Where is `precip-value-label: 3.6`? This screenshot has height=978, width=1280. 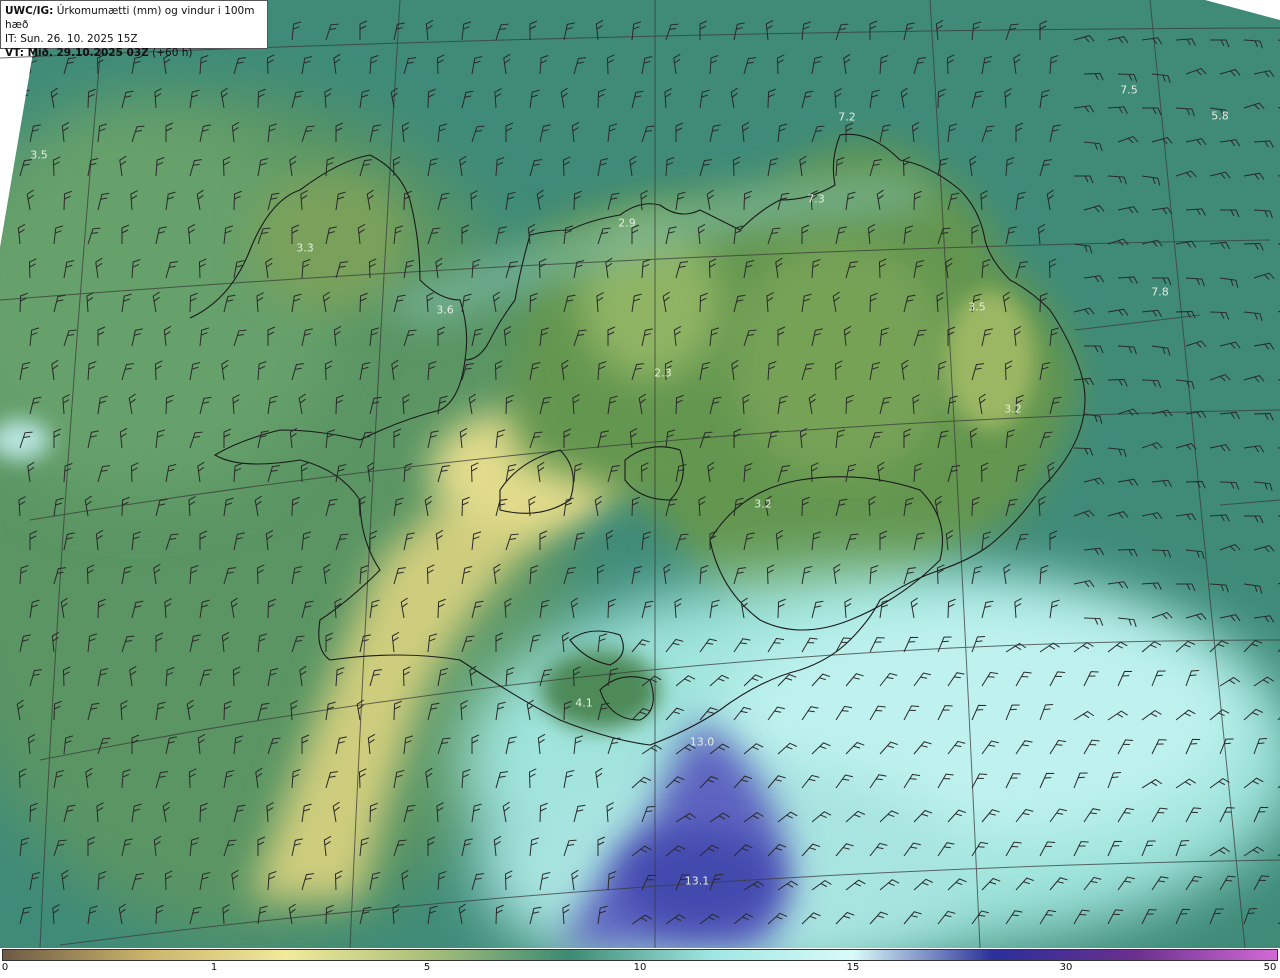
precip-value-label: 3.6 is located at coordinates (445, 310).